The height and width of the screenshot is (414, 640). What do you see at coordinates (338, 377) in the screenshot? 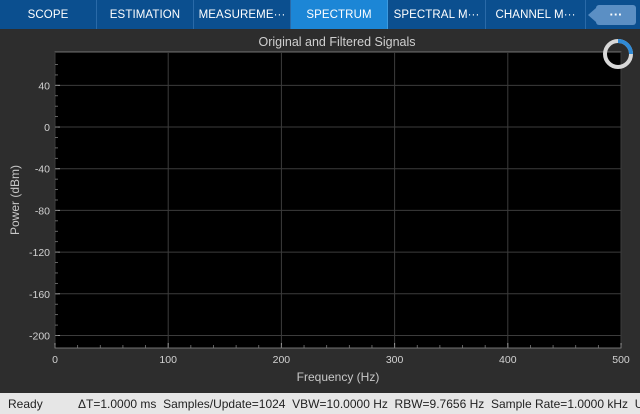
I see `x-axis-label: Frequency (Hz)` at bounding box center [338, 377].